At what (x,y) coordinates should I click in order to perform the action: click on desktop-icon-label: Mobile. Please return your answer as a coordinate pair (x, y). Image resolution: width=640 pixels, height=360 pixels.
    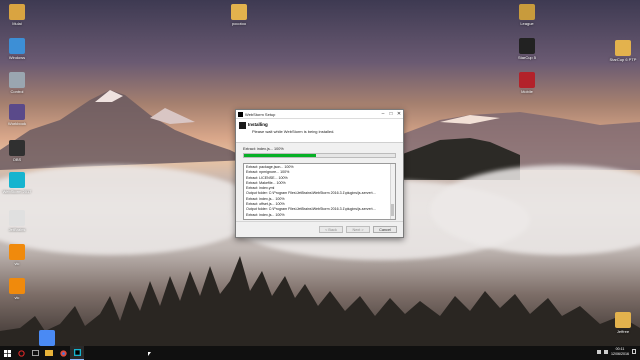
    Looking at the image, I should click on (527, 91).